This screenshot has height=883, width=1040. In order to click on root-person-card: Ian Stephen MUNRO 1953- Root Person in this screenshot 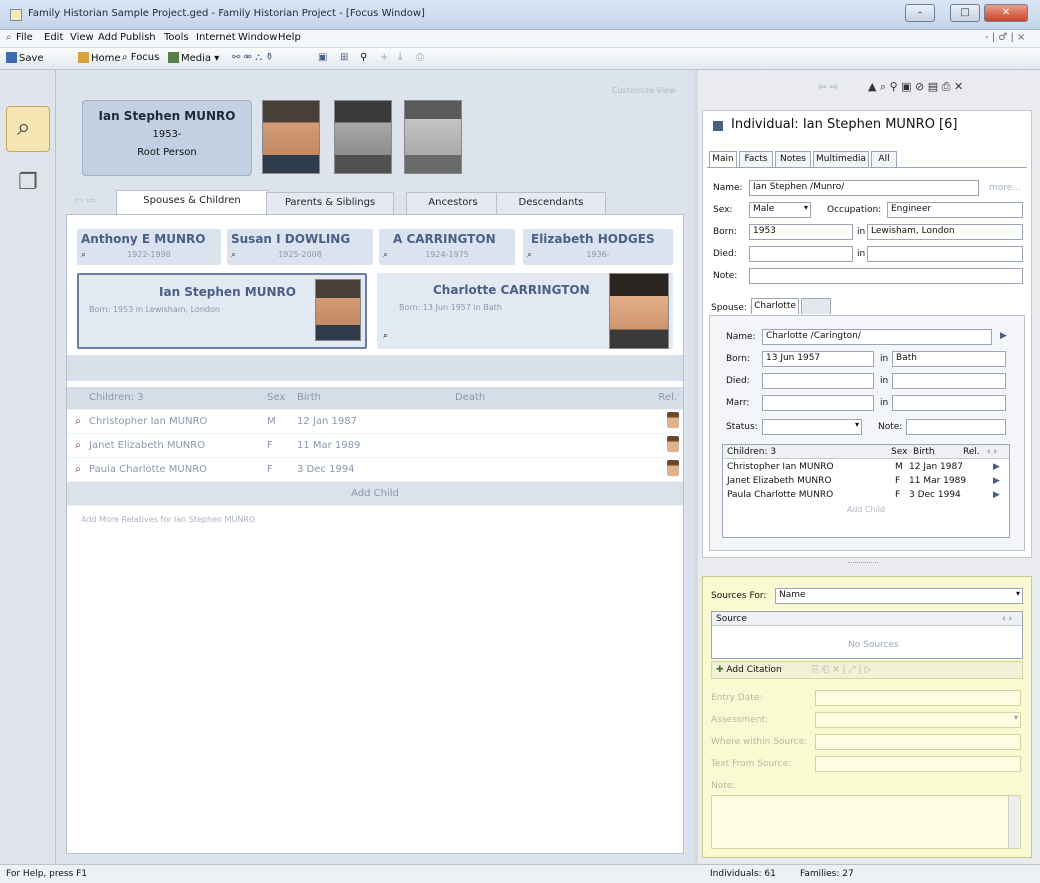, I will do `click(167, 138)`.